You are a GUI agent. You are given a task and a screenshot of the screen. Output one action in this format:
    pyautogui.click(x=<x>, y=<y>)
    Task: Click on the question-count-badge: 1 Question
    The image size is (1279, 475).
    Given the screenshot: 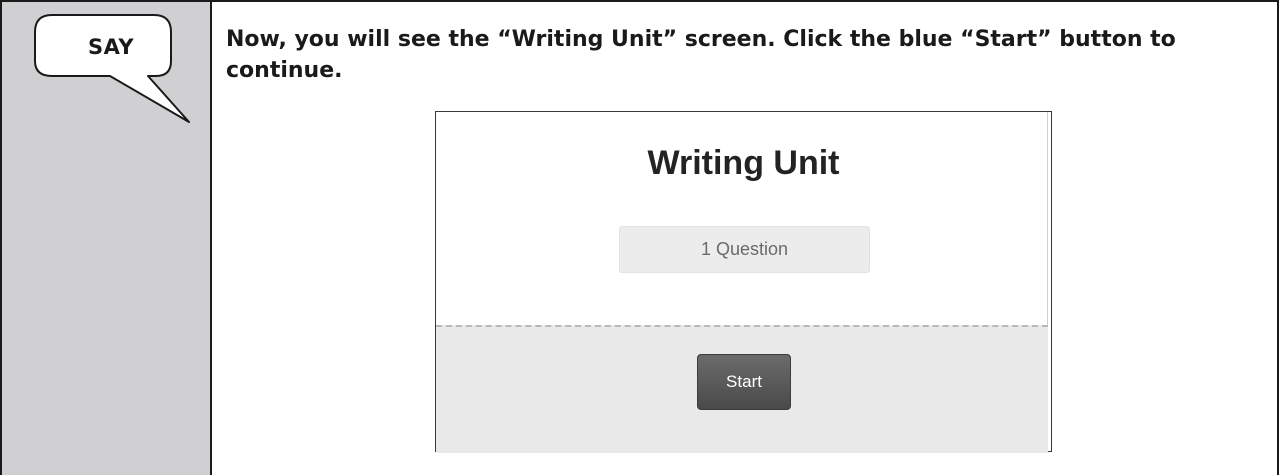 What is the action you would take?
    pyautogui.click(x=744, y=249)
    